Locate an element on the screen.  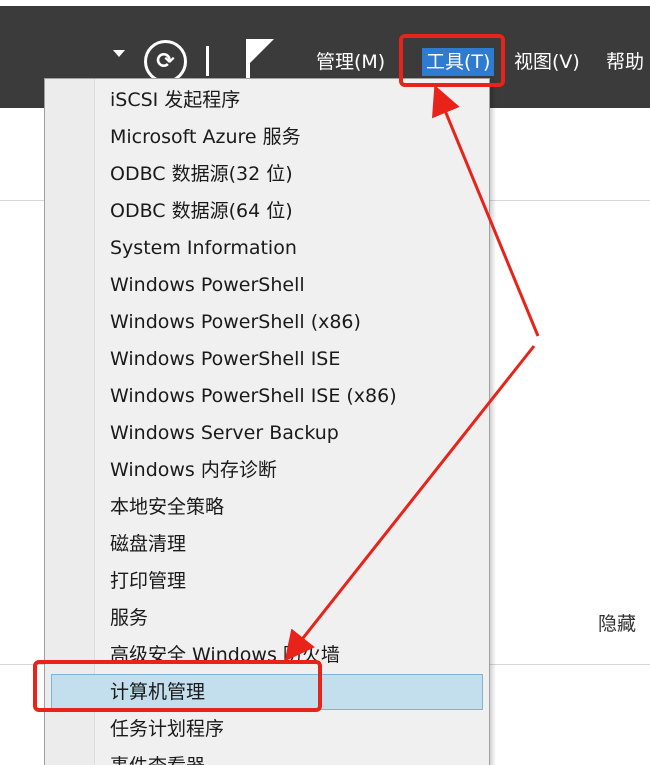
notification-flag-icon is located at coordinates (260, 59).